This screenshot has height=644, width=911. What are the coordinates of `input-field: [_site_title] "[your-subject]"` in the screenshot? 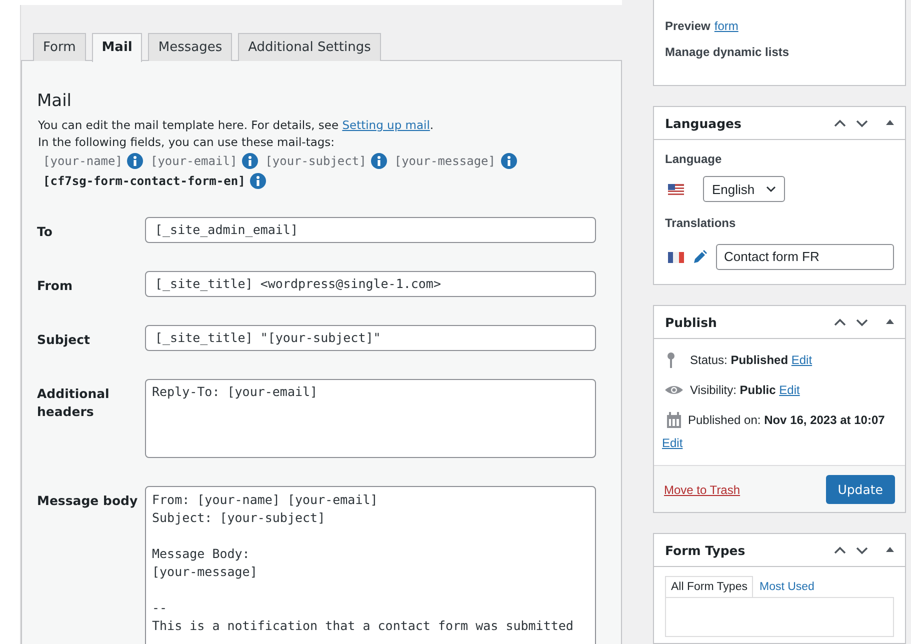 It's located at (370, 338).